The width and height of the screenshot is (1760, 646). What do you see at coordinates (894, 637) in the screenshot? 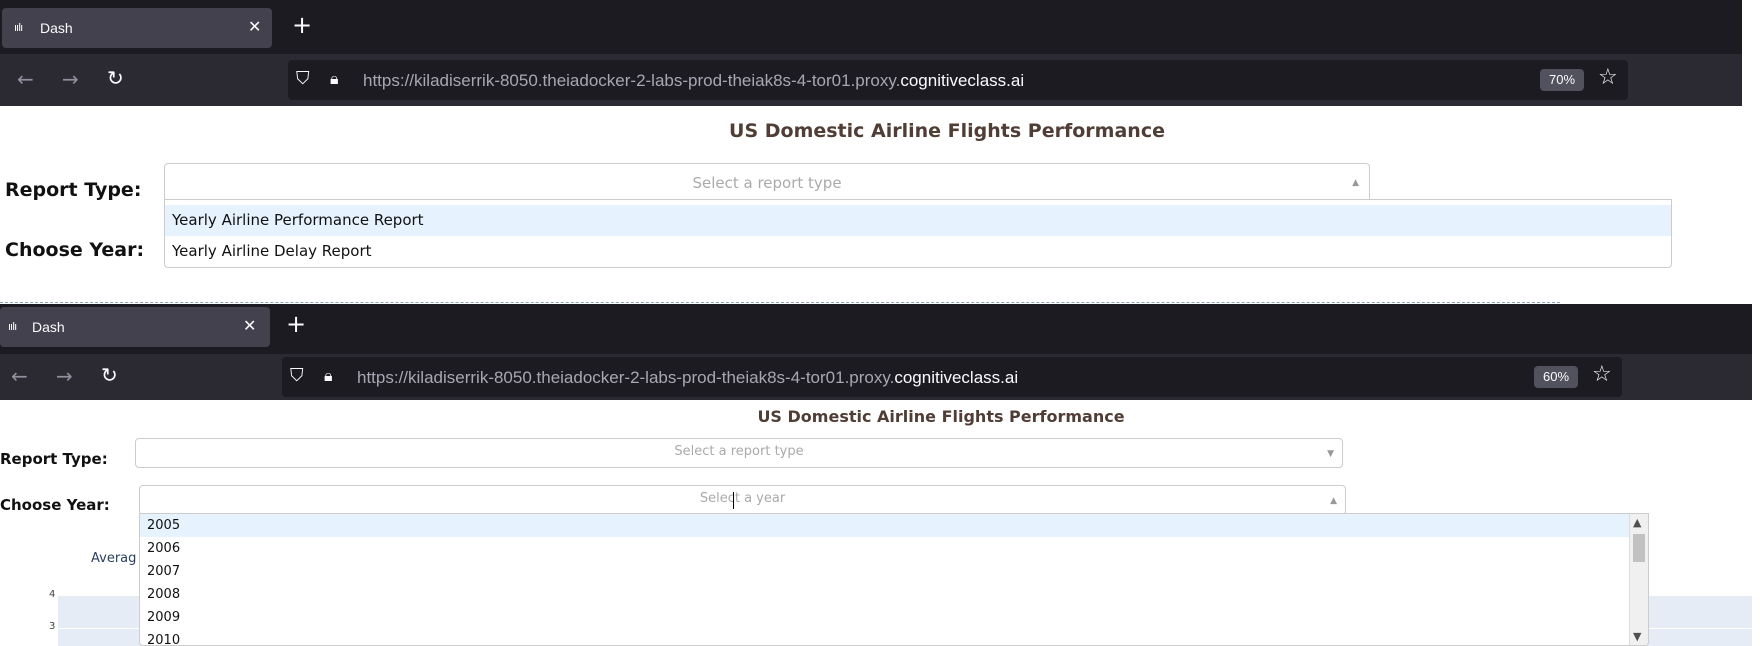
I see `dropdown-option: 2010` at bounding box center [894, 637].